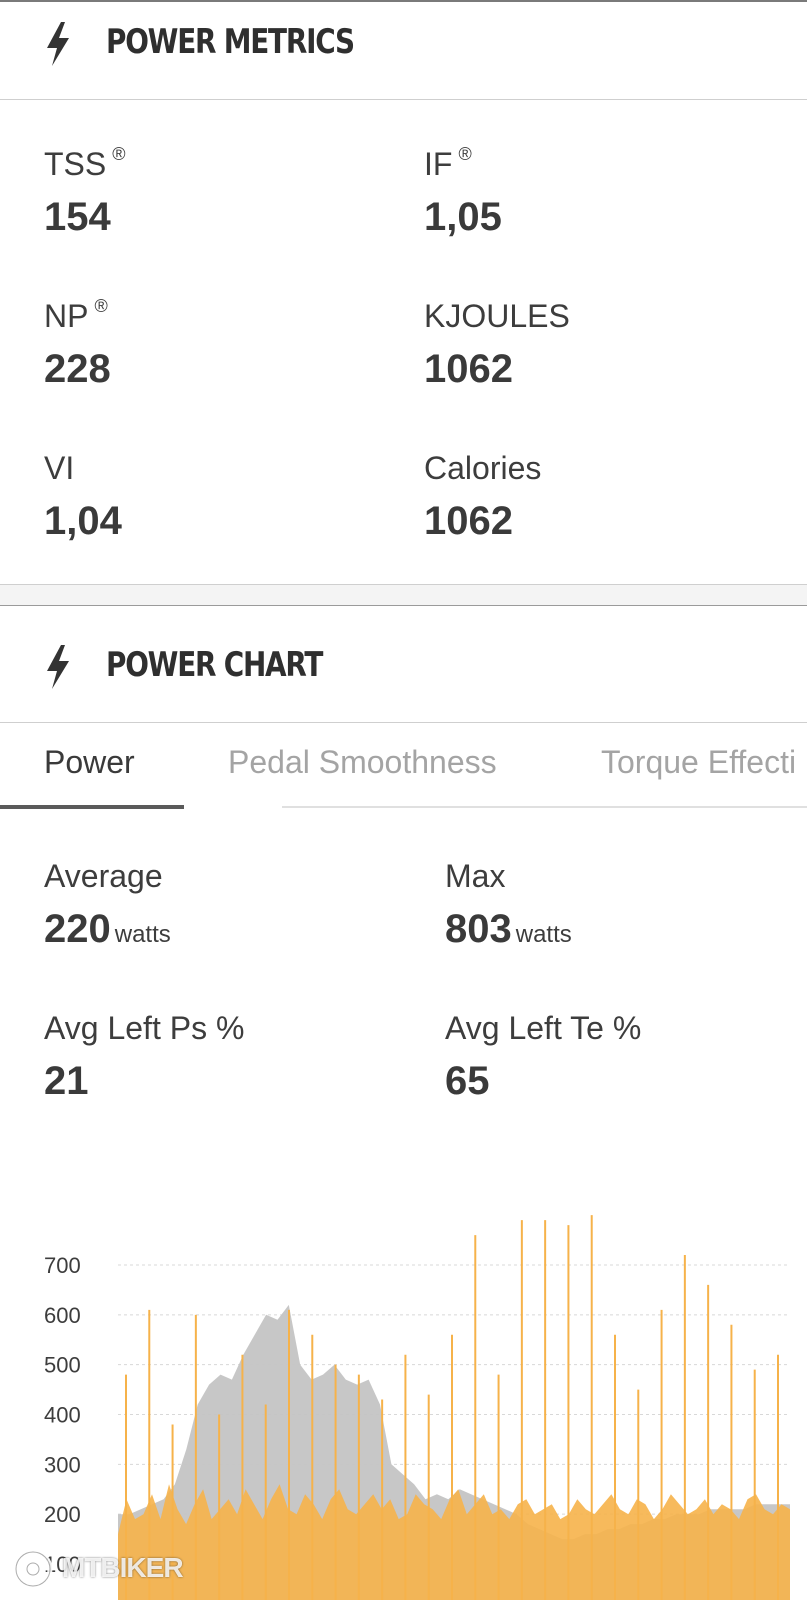  I want to click on gear-logo-icon, so click(33, 1569).